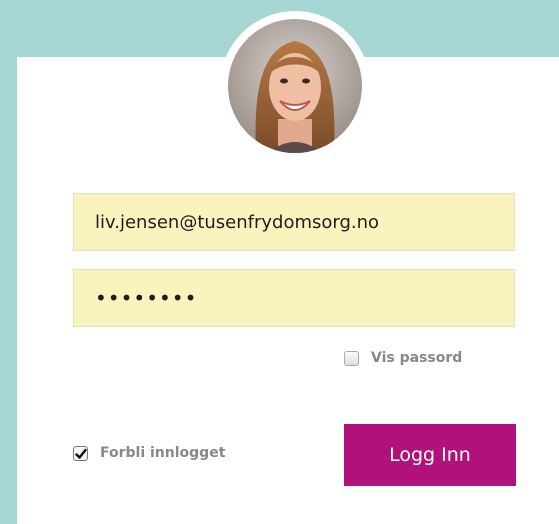  What do you see at coordinates (417, 358) in the screenshot?
I see `show-password-label: Vis passord` at bounding box center [417, 358].